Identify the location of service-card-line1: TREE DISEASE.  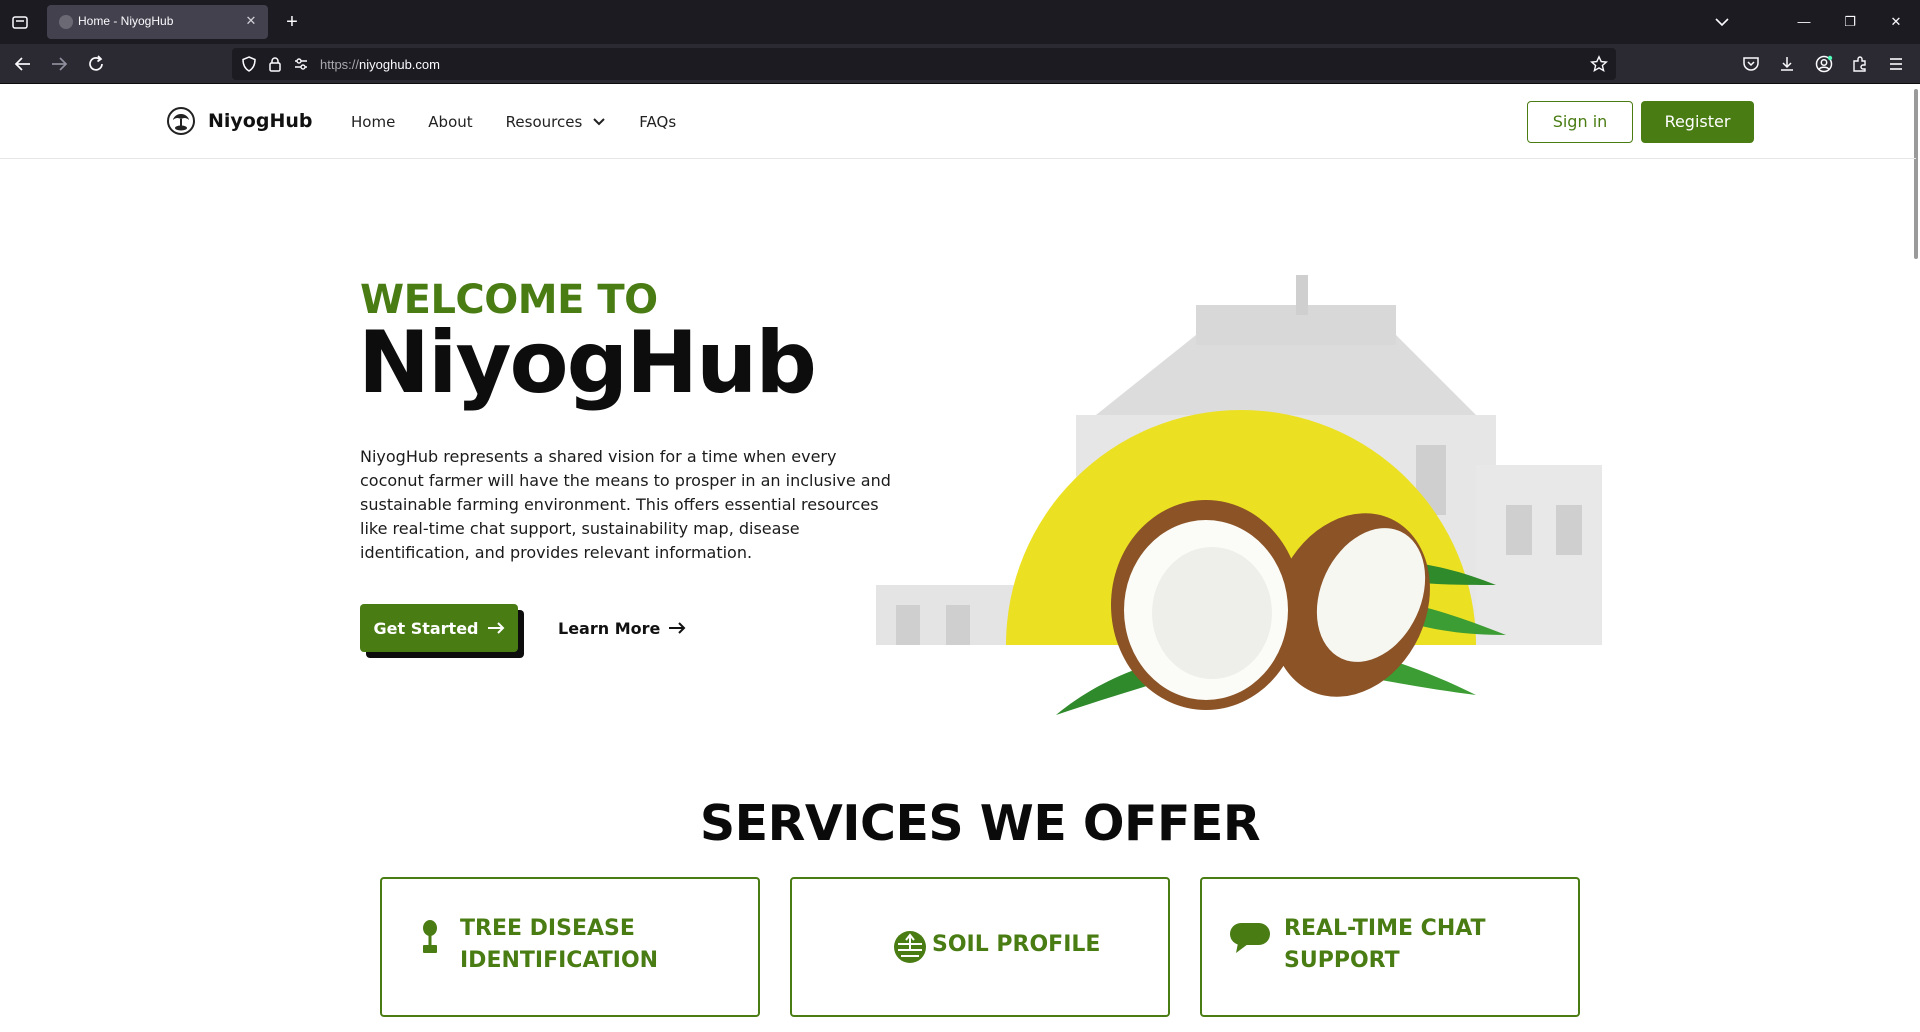
(547, 928).